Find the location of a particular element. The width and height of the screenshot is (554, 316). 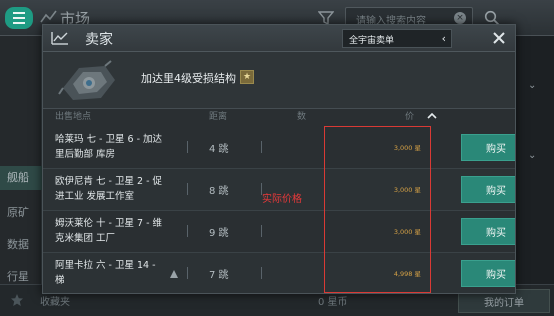

annotation-label: 实际价格 is located at coordinates (282, 199).